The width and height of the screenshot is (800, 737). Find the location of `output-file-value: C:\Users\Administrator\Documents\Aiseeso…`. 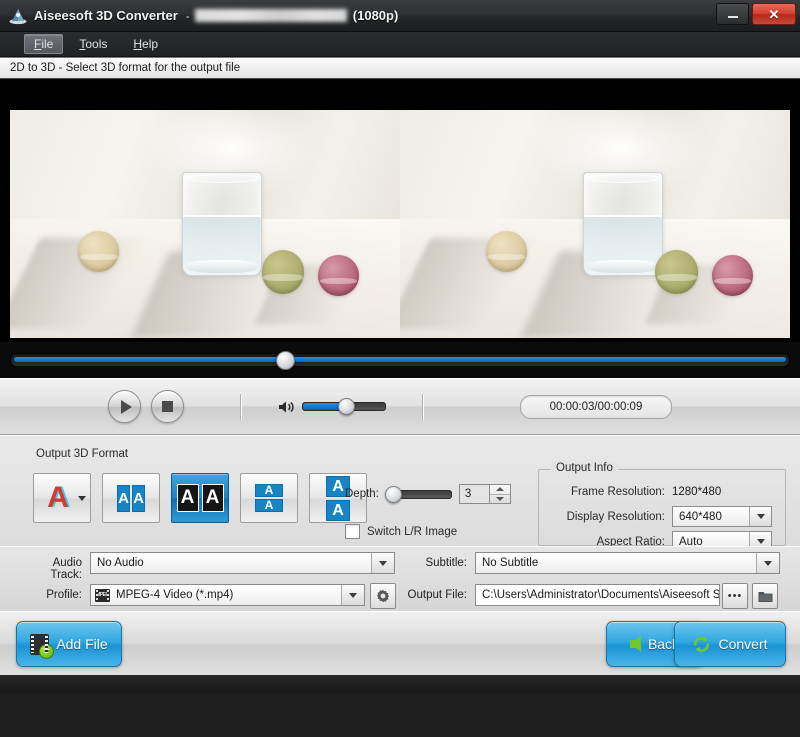

output-file-value: C:\Users\Administrator\Documents\Aiseeso… is located at coordinates (600, 595).